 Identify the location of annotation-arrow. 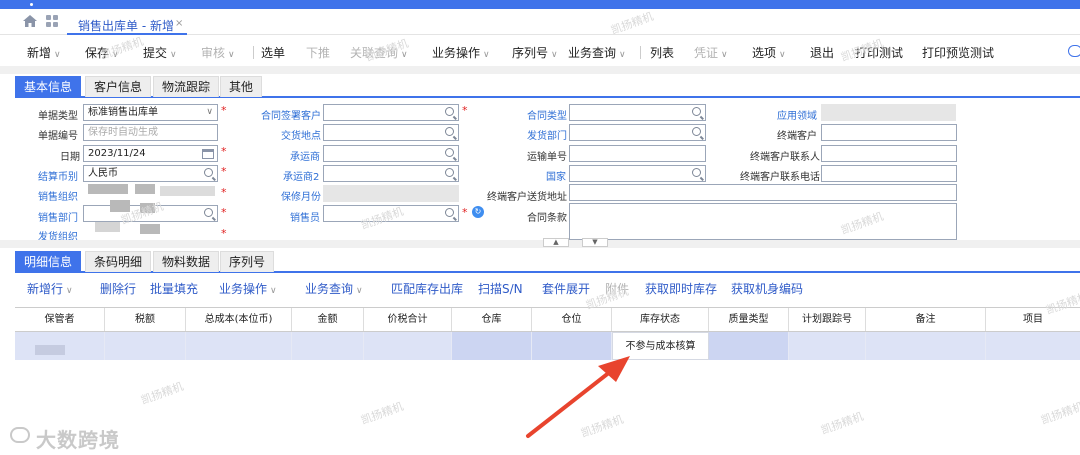
(578, 397).